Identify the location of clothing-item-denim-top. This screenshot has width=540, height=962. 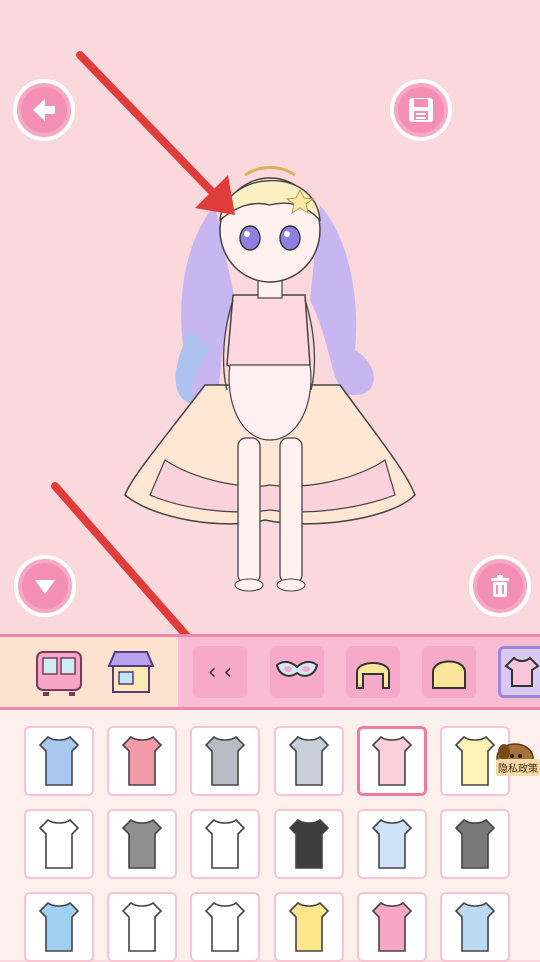
(59, 761).